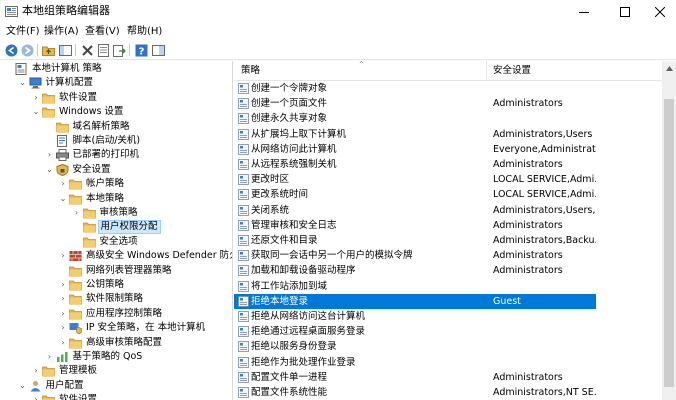 Image resolution: width=676 pixels, height=400 pixels. I want to click on tree-node: ⌄ 本地策略, so click(116, 199).